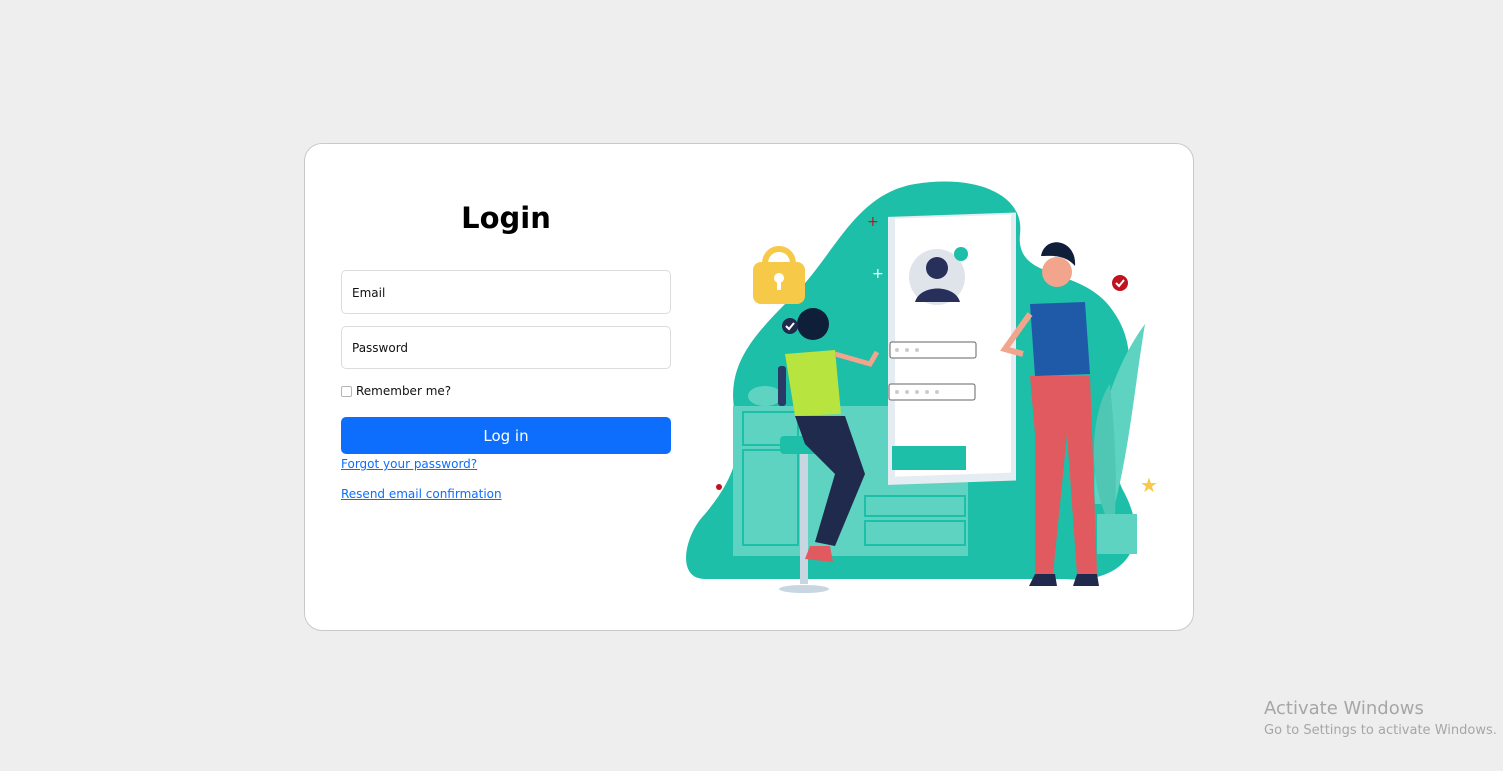 The height and width of the screenshot is (771, 1503). What do you see at coordinates (404, 391) in the screenshot?
I see `remember-me-label: Remember me?` at bounding box center [404, 391].